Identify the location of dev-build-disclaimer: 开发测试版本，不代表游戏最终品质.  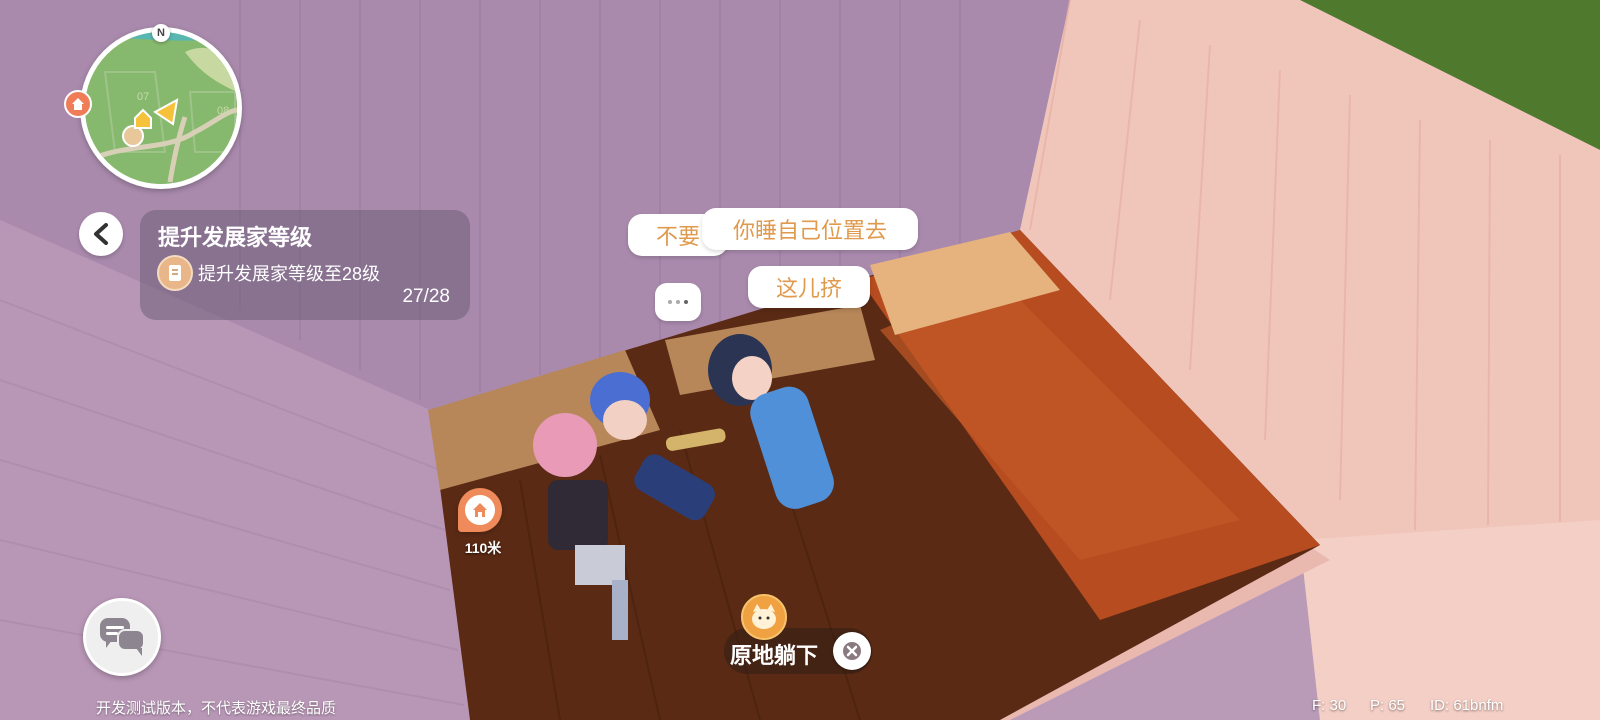
(216, 708).